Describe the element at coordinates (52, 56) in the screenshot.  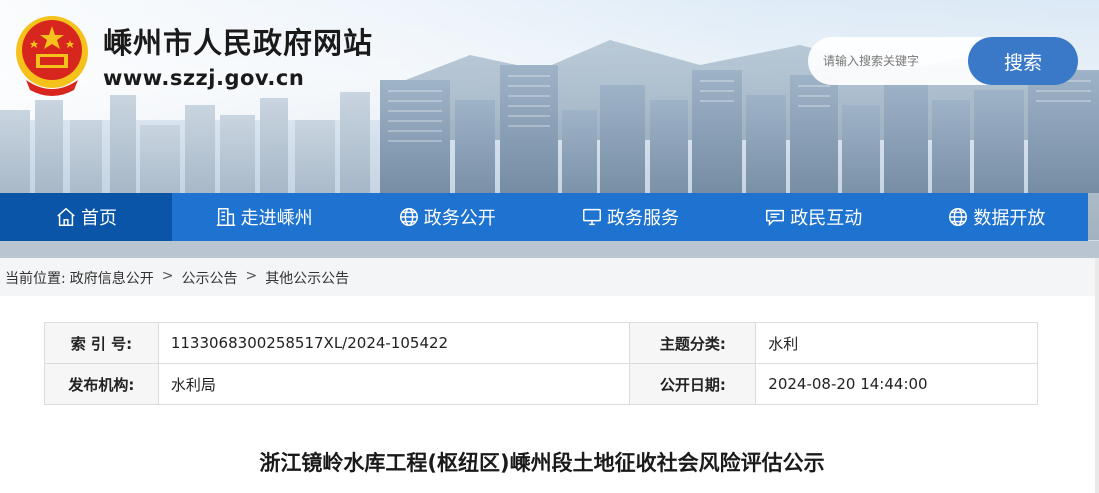
I see `national-emblem-icon` at that location.